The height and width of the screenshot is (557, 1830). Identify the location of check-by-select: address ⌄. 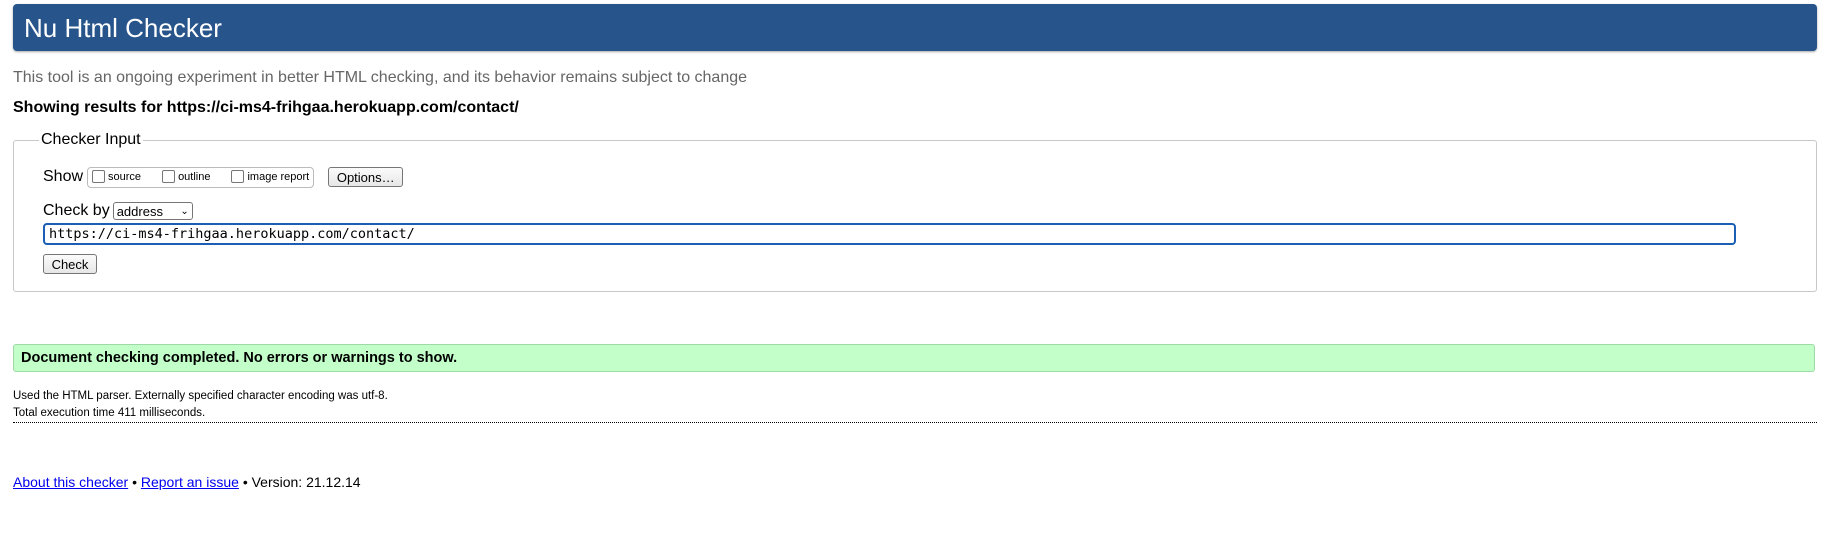
(152, 211).